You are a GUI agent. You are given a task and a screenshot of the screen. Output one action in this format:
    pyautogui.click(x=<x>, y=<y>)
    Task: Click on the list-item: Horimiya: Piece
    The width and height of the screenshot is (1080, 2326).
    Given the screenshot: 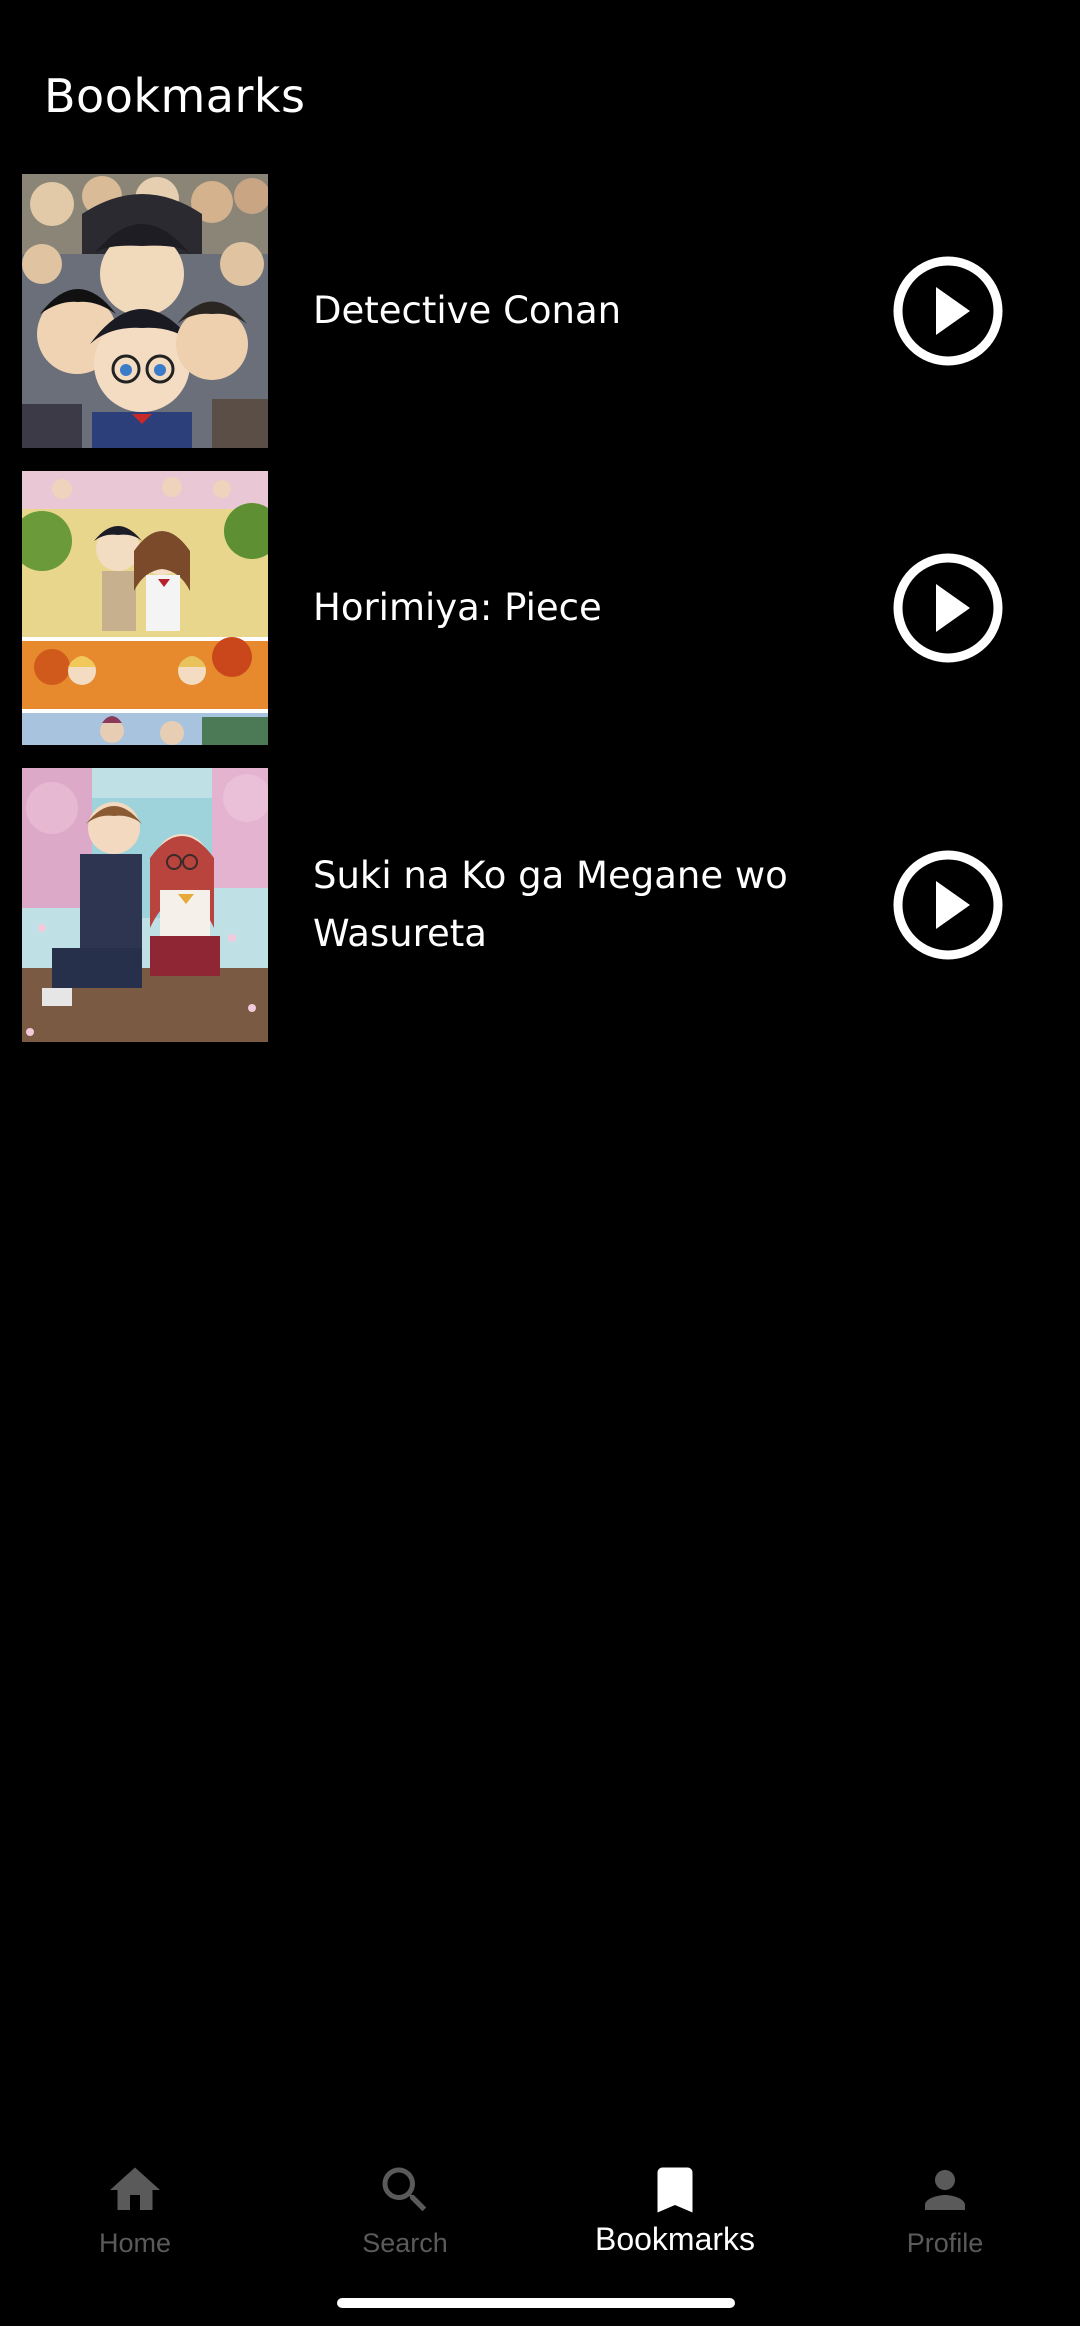 What is the action you would take?
    pyautogui.click(x=540, y=608)
    